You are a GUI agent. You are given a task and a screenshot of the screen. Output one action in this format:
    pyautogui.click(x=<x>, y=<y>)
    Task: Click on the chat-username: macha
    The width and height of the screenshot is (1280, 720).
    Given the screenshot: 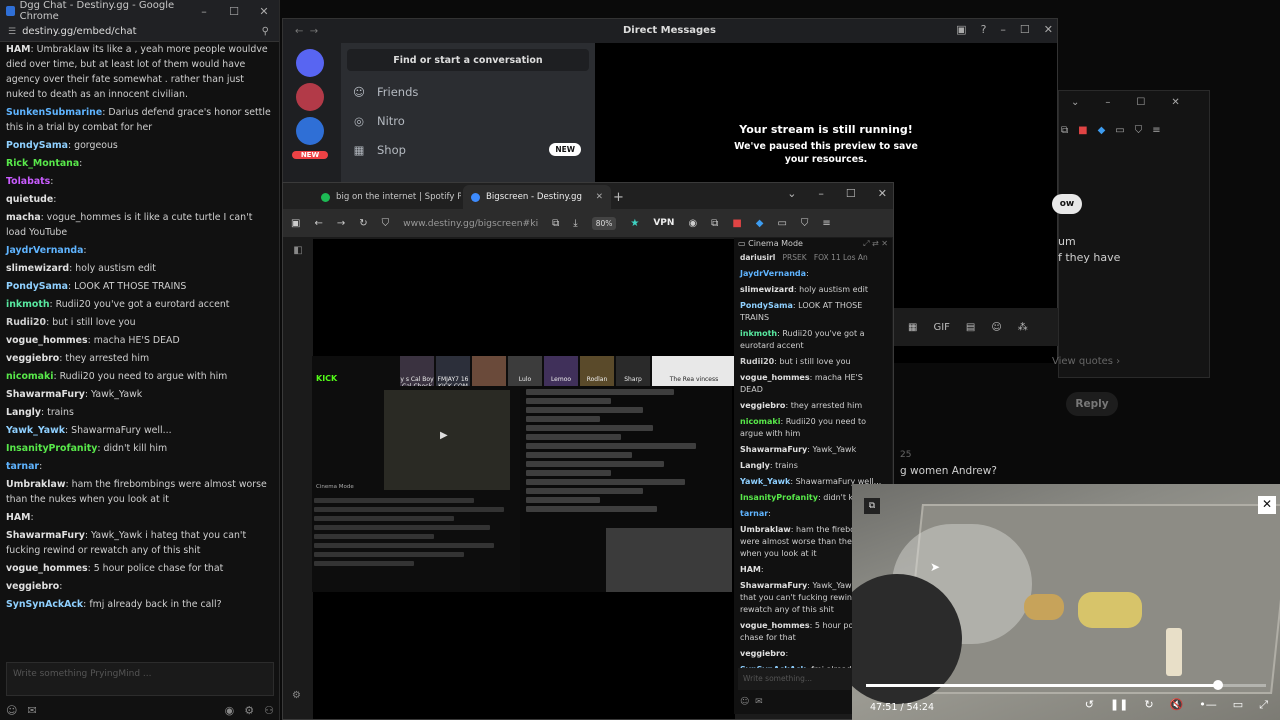 What is the action you would take?
    pyautogui.click(x=23, y=217)
    